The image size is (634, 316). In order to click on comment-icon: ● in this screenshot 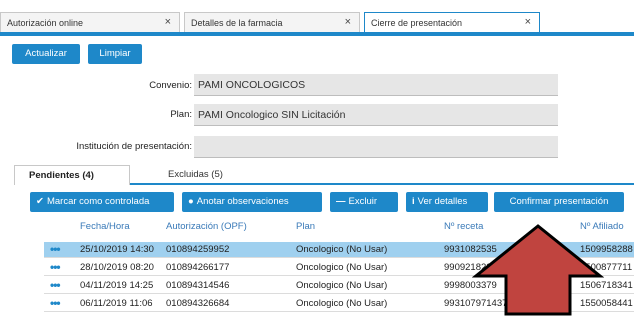, I will do `click(191, 201)`.